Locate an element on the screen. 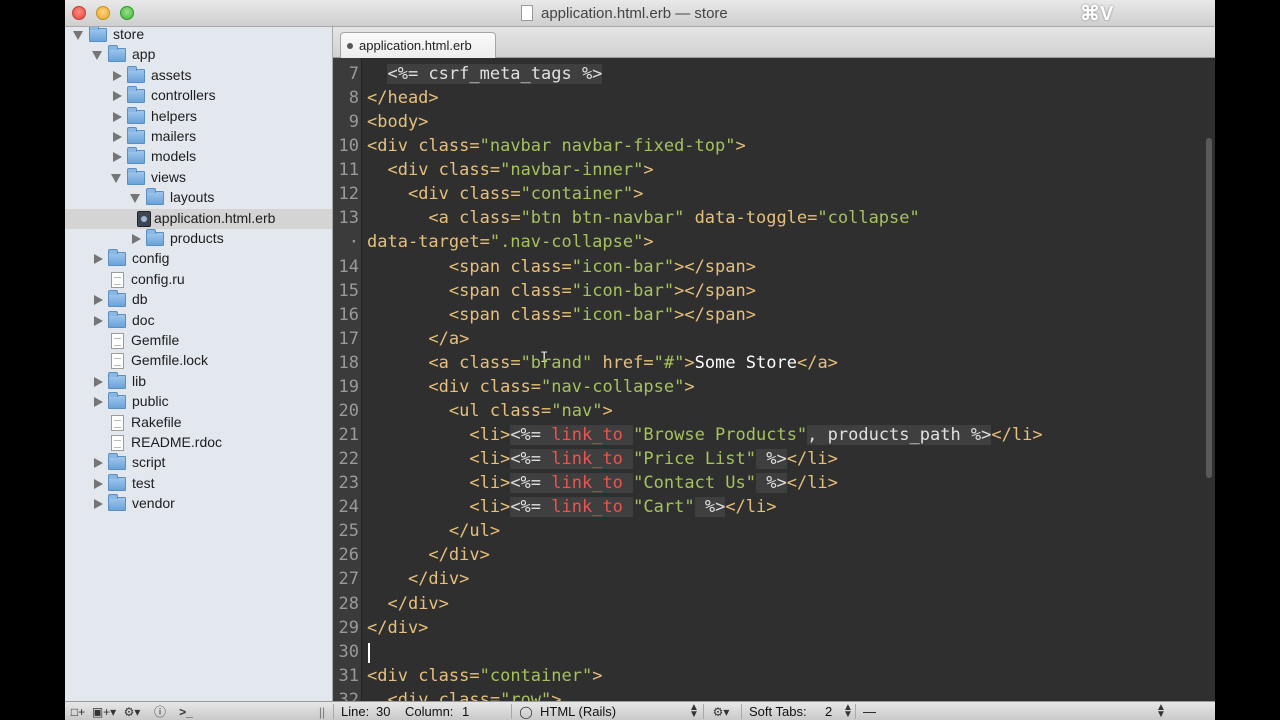 The width and height of the screenshot is (1280, 720). sidebar-item-rakefile: Rakefile is located at coordinates (198, 423).